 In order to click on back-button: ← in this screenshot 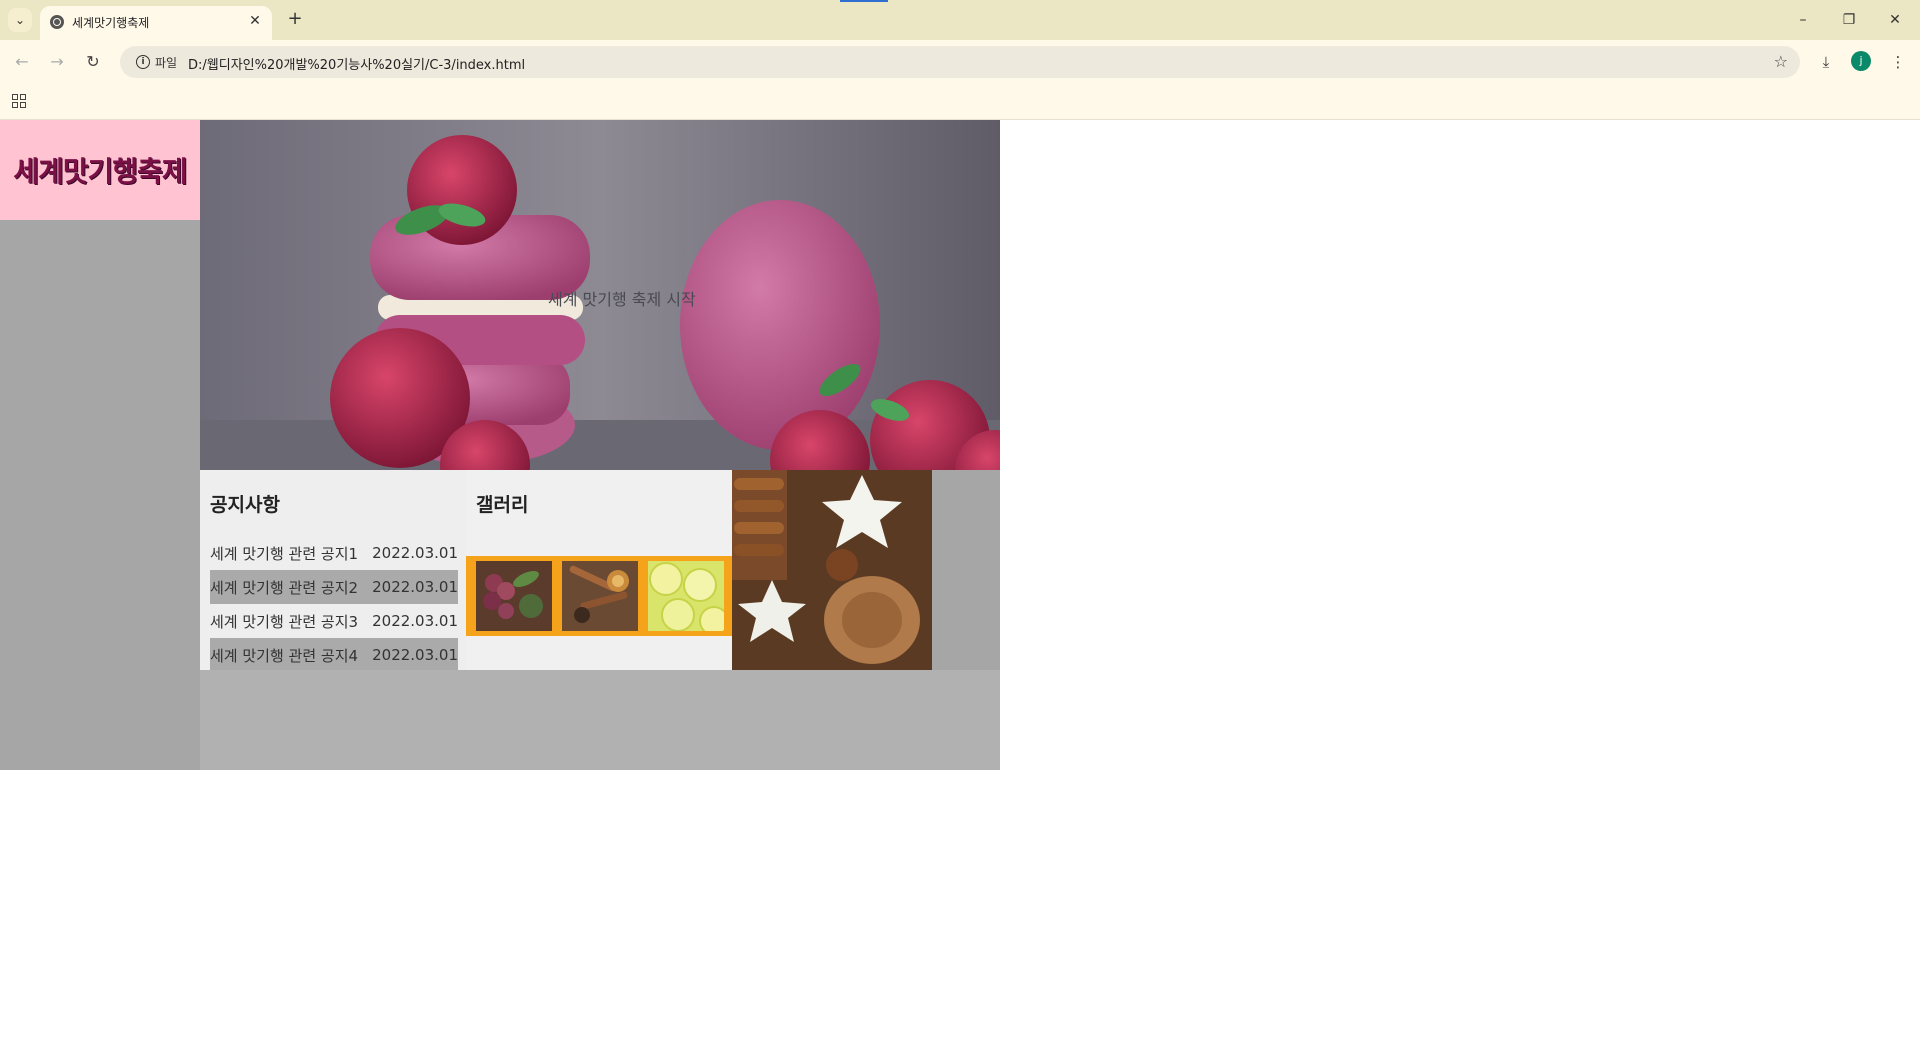, I will do `click(22, 62)`.